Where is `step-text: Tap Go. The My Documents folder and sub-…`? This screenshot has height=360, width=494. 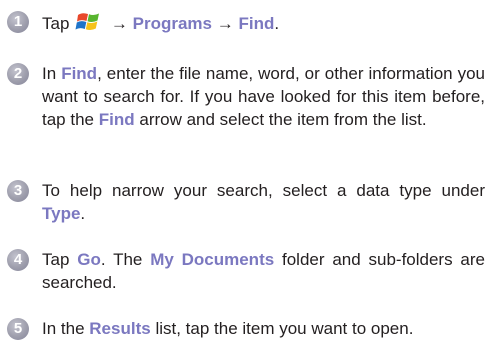 step-text: Tap Go. The My Documents folder and sub-… is located at coordinates (263, 271).